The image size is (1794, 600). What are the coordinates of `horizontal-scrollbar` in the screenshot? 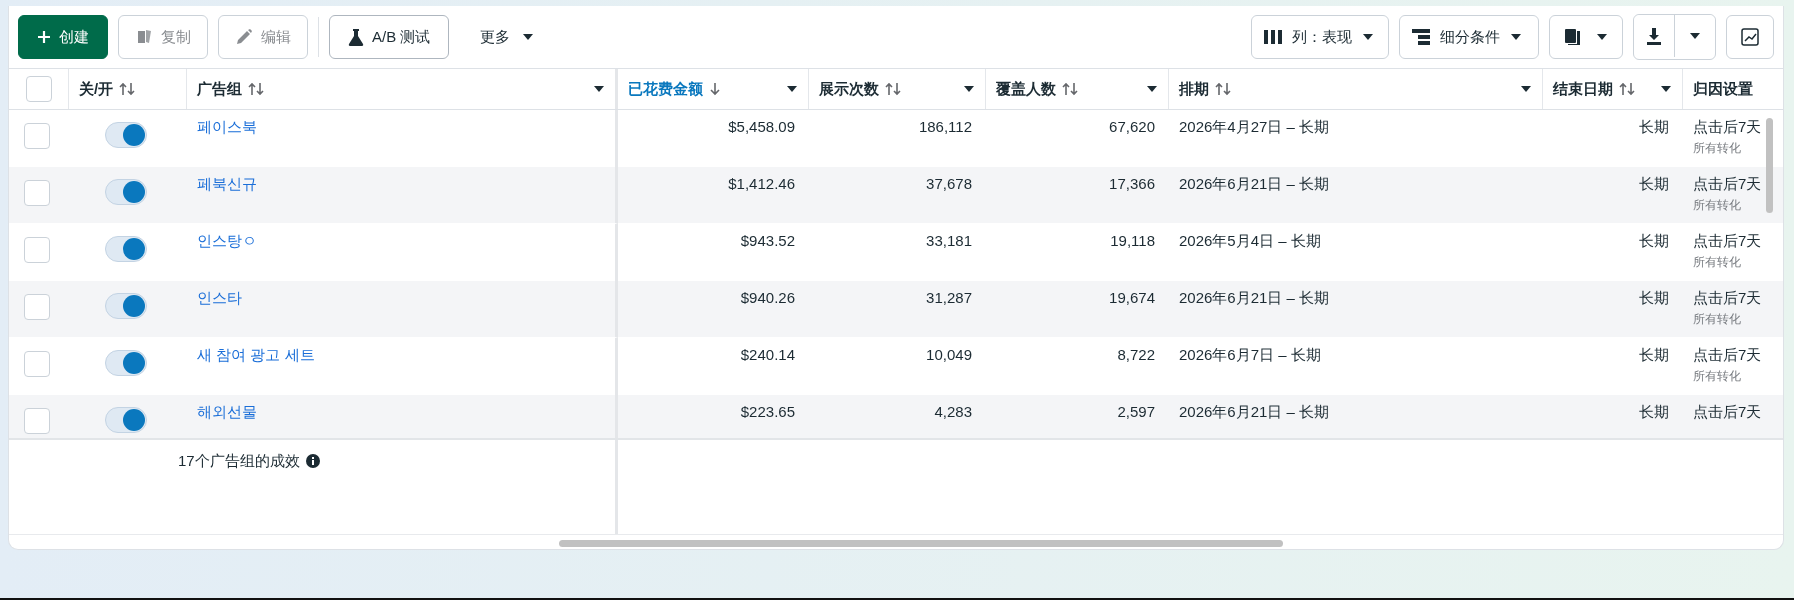 It's located at (921, 543).